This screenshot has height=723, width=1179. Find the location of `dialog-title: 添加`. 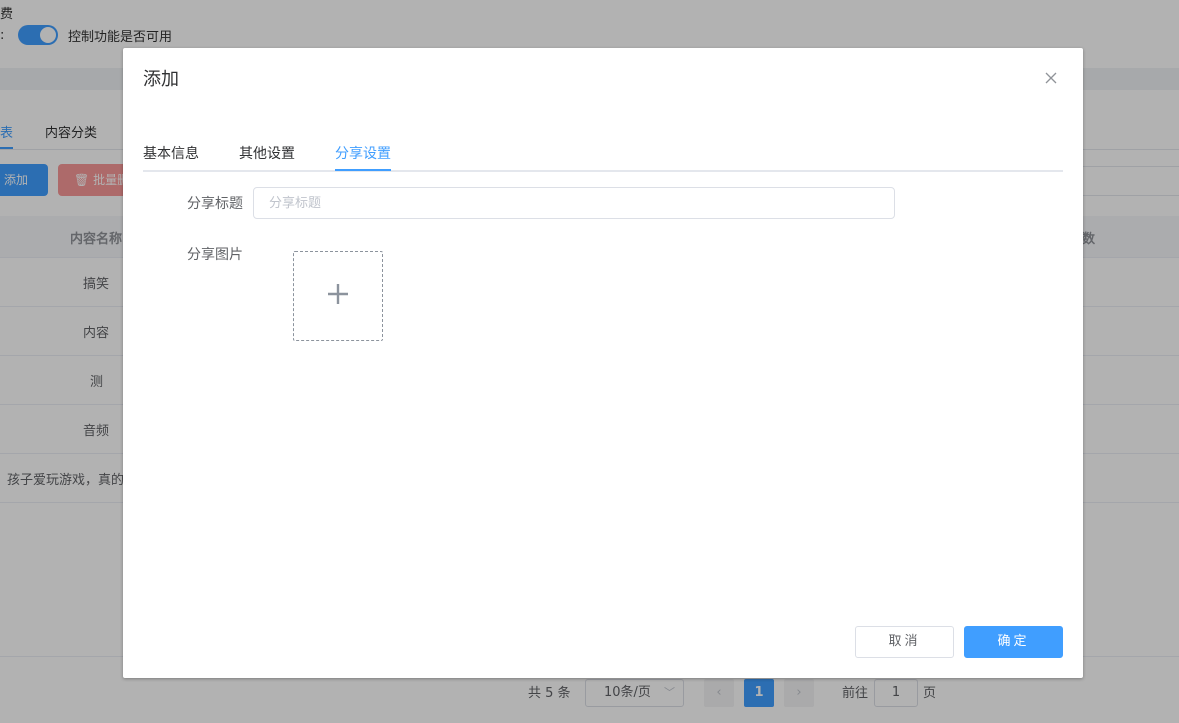

dialog-title: 添加 is located at coordinates (161, 79).